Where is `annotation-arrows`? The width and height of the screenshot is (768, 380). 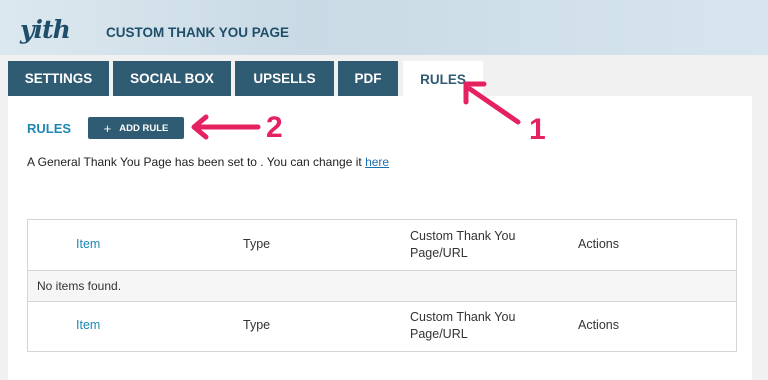 annotation-arrows is located at coordinates (356, 110).